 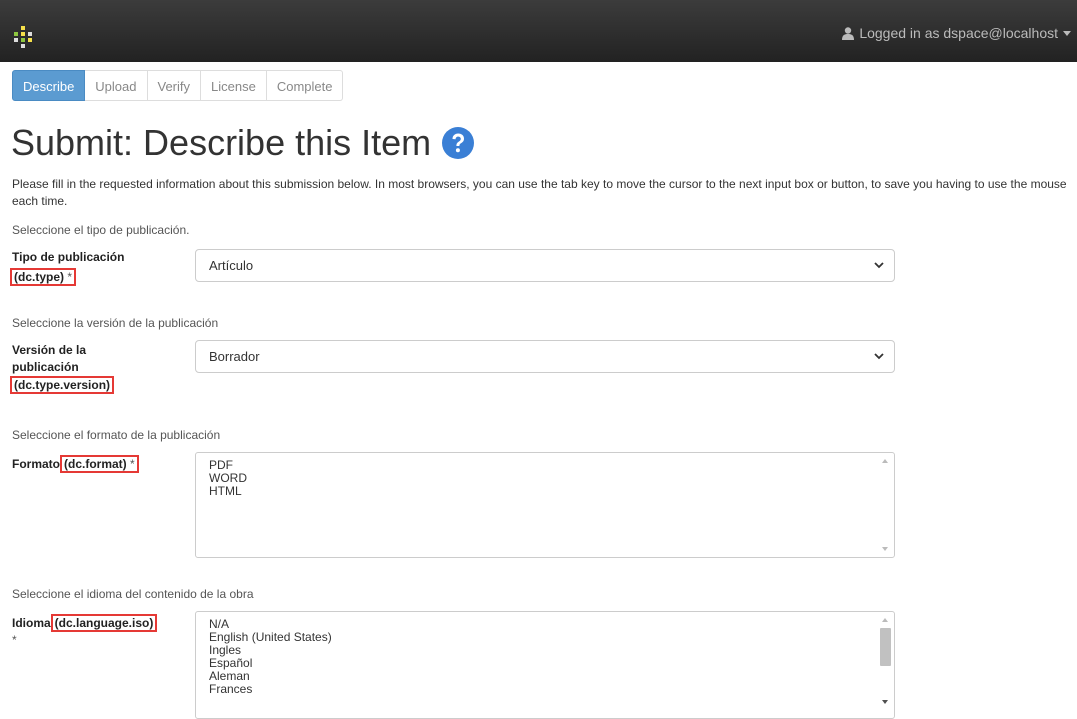 I want to click on caret-down-icon, so click(x=1067, y=33).